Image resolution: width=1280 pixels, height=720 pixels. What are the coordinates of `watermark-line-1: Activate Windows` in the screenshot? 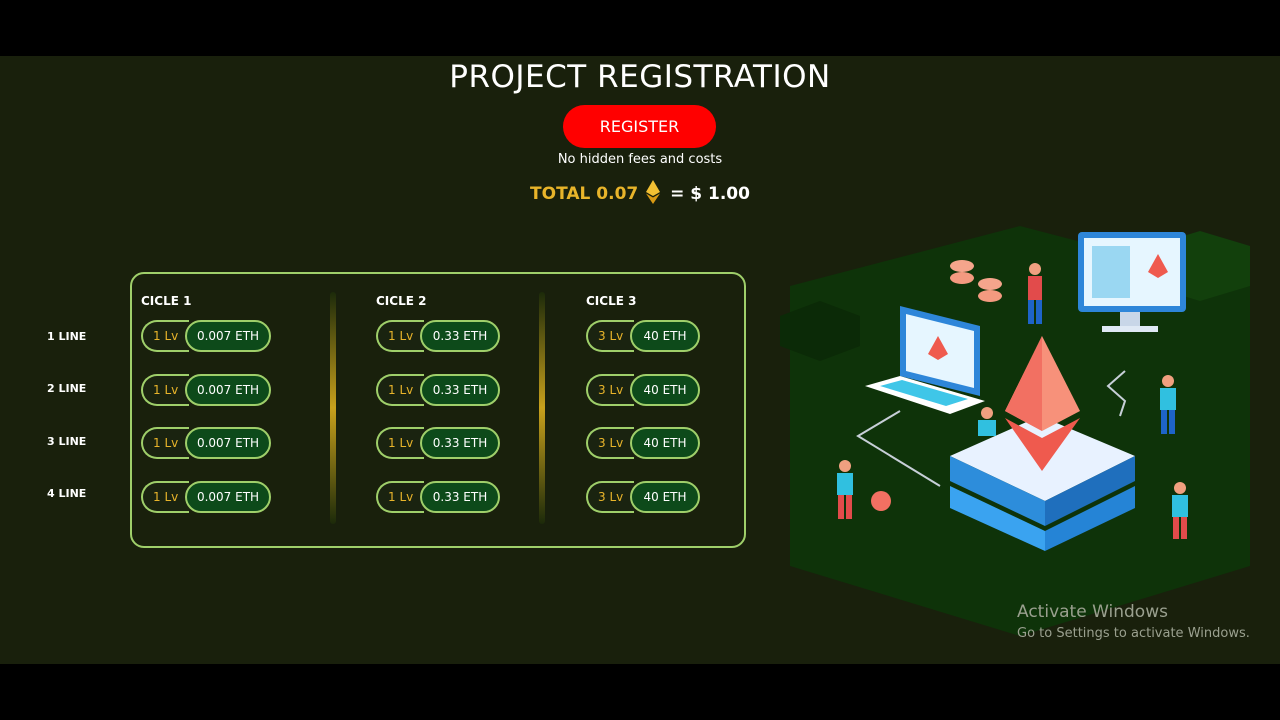 It's located at (1092, 612).